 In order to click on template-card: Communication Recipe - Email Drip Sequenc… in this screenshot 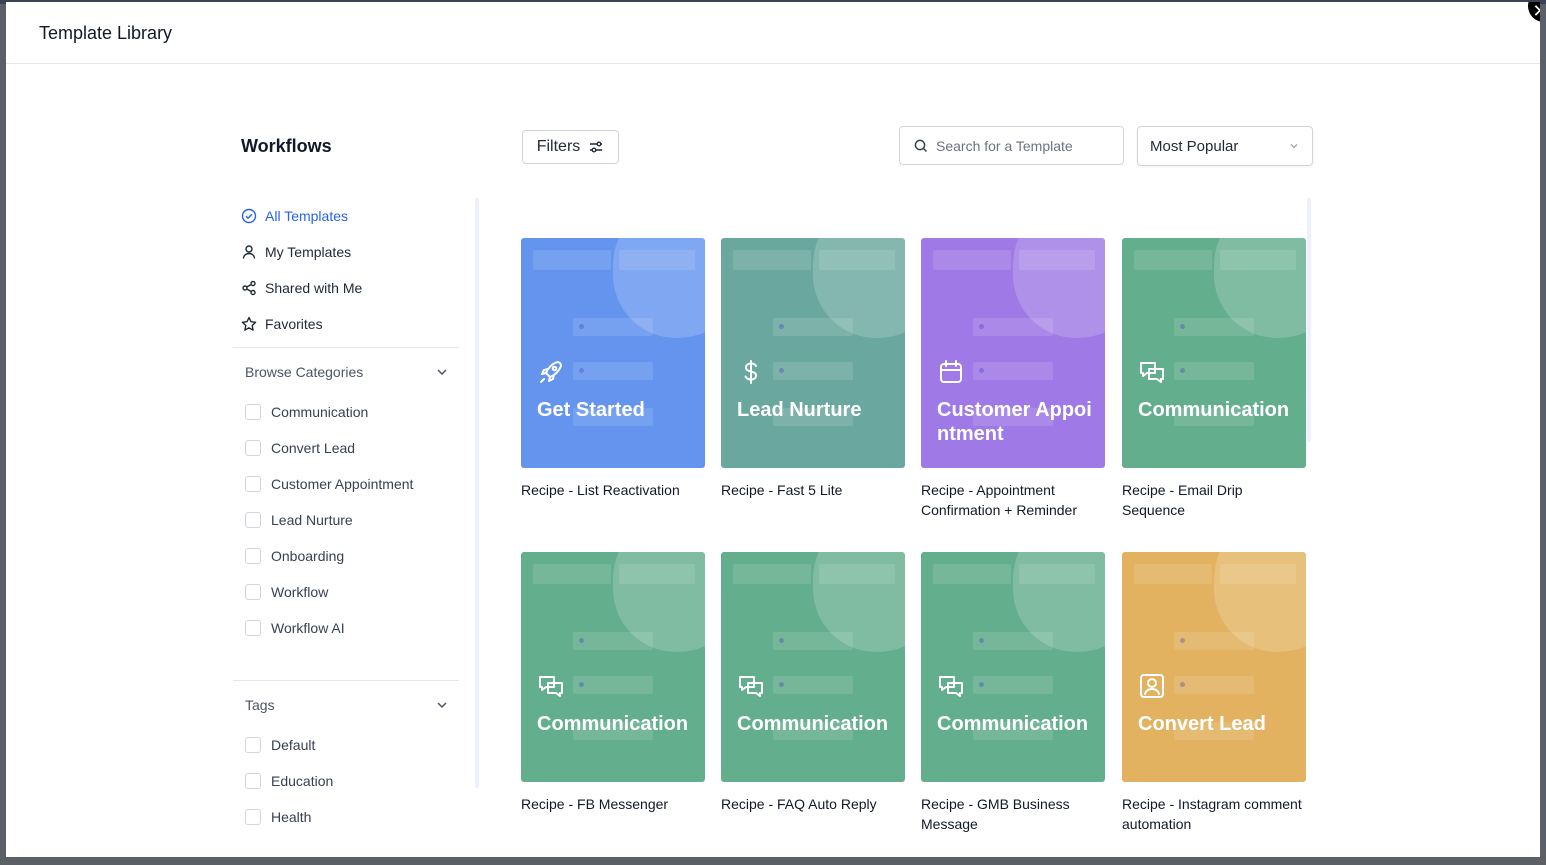, I will do `click(1214, 379)`.